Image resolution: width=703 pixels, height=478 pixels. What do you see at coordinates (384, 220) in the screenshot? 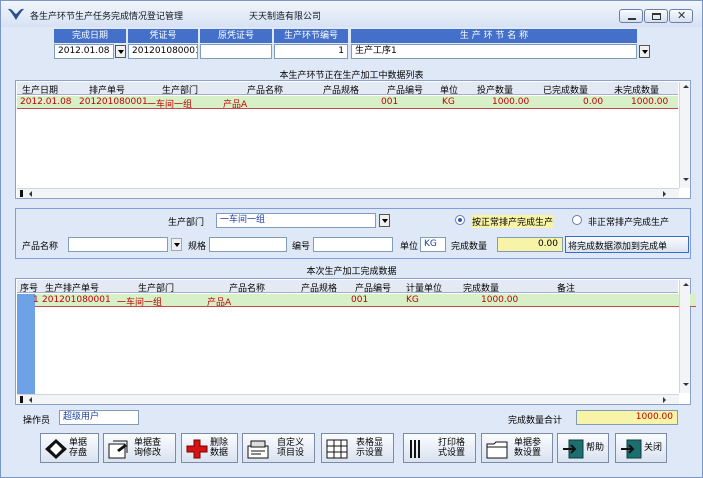
I see `dept-dropdown-icon` at bounding box center [384, 220].